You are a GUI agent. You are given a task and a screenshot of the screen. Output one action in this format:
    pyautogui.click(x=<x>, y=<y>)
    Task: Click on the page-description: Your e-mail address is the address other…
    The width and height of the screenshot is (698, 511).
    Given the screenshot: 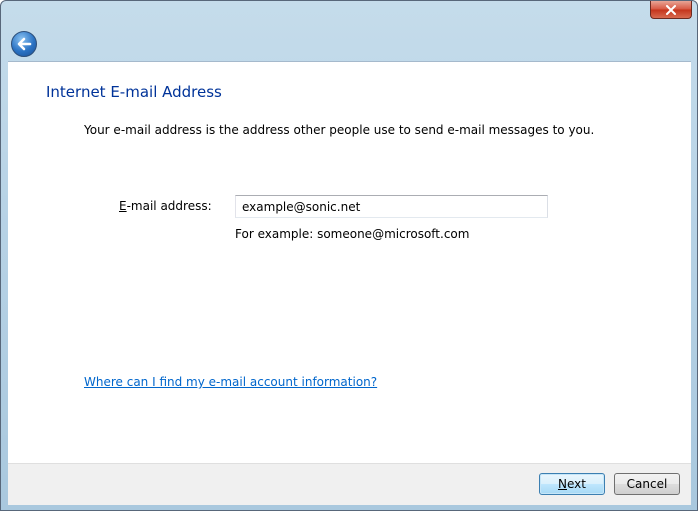 What is the action you would take?
    pyautogui.click(x=339, y=130)
    